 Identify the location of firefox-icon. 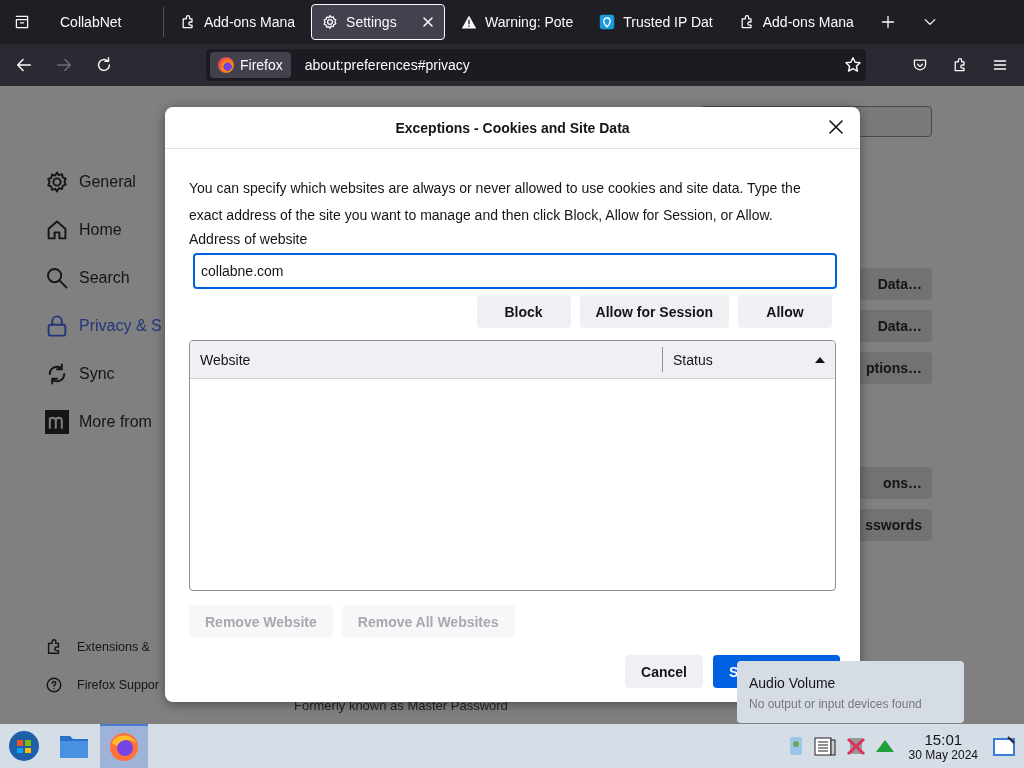
(124, 747).